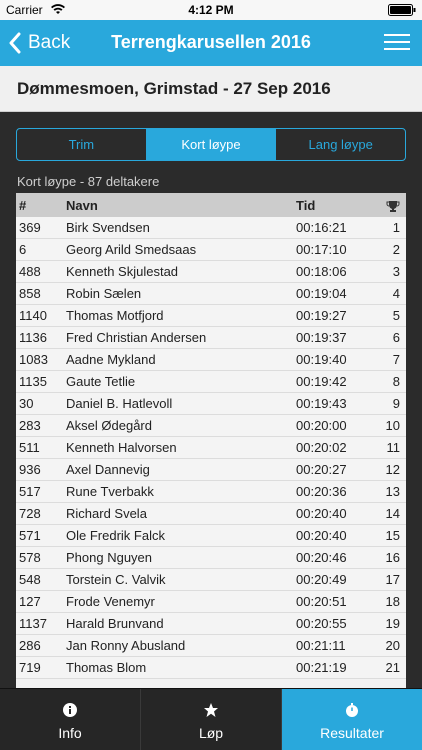 The height and width of the screenshot is (750, 422). What do you see at coordinates (115, 623) in the screenshot?
I see `row-name: Harald Brunvand` at bounding box center [115, 623].